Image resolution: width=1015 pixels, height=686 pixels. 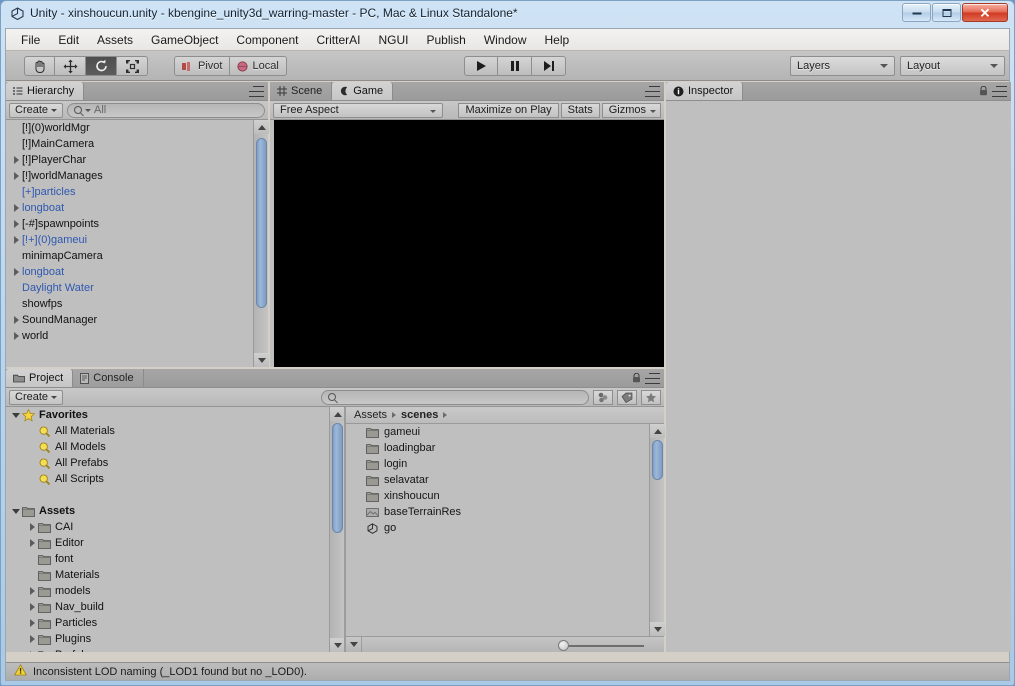 I want to click on local-toggle-button: Local, so click(x=258, y=66).